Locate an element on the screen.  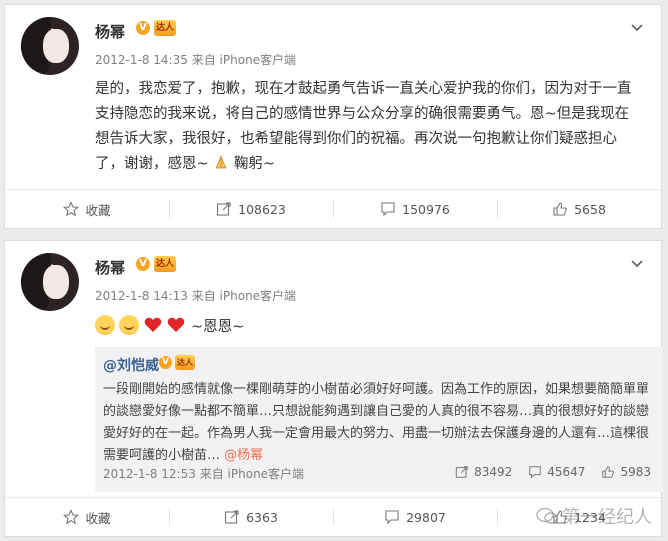
post-text-end: 鞠躬~ is located at coordinates (254, 164).